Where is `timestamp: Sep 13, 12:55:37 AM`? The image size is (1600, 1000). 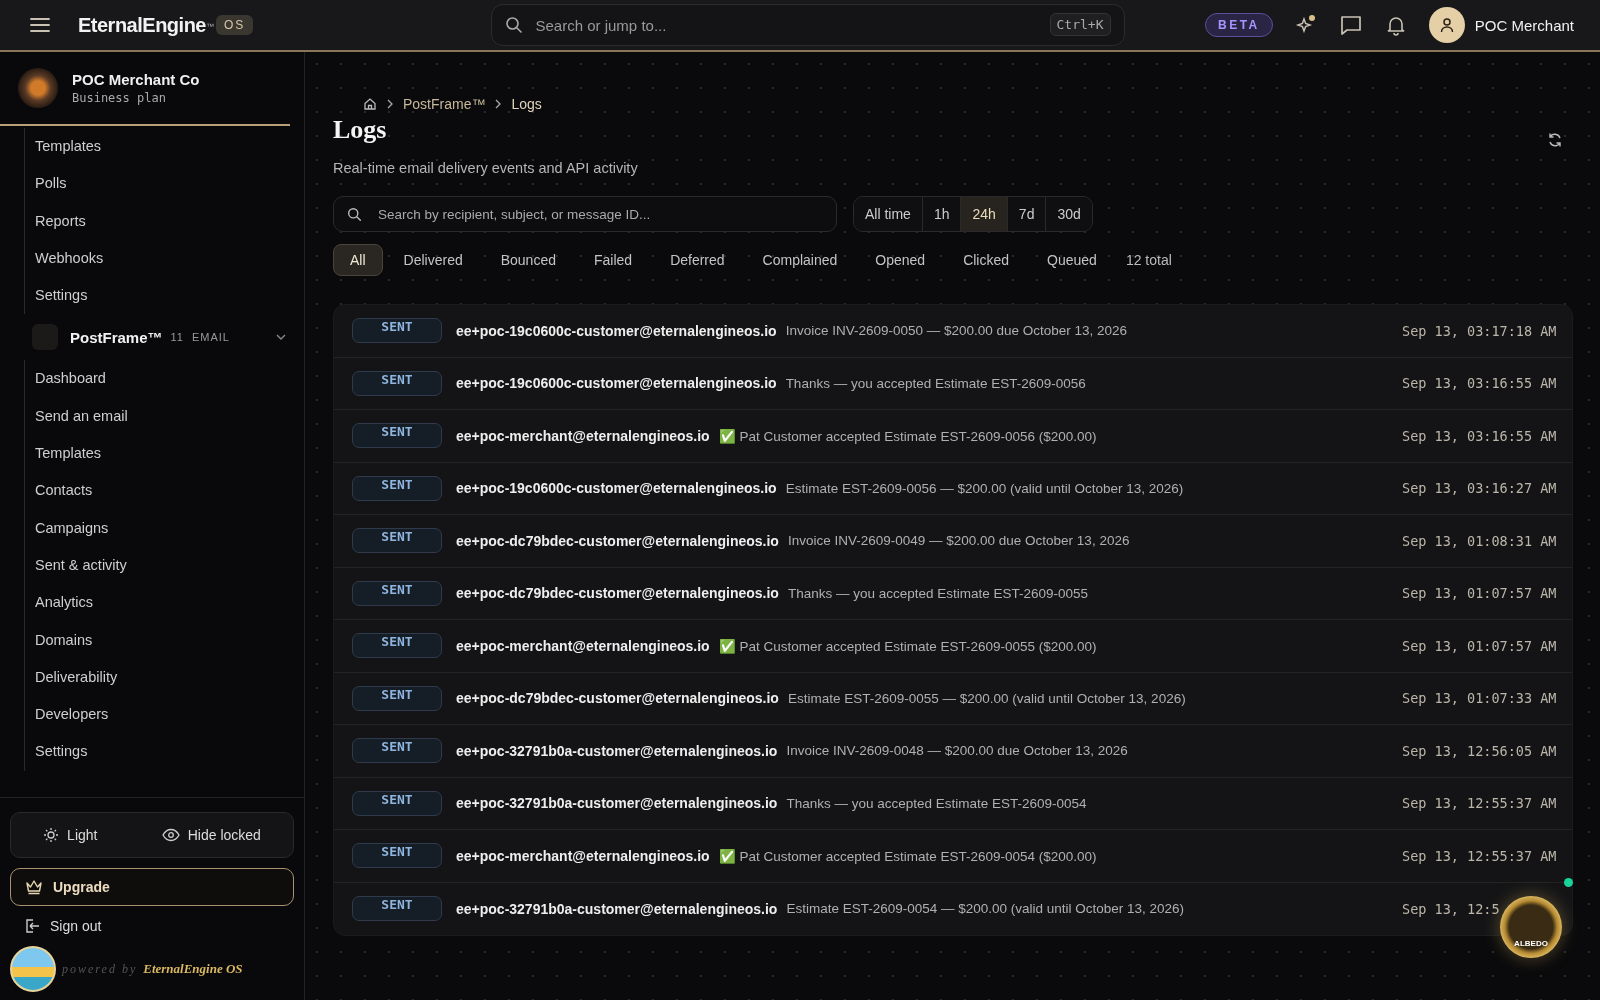 timestamp: Sep 13, 12:55:37 AM is located at coordinates (1478, 803).